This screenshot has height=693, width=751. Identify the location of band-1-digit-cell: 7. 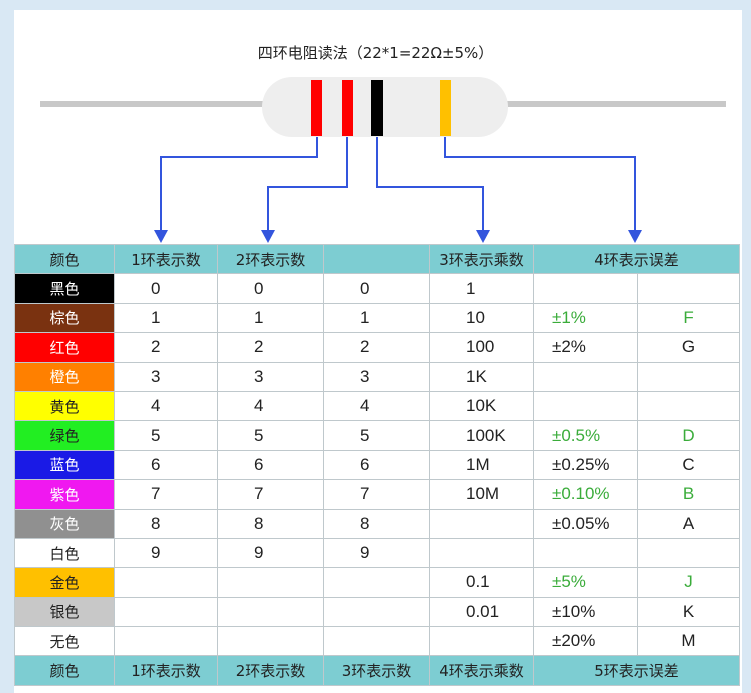
(166, 494).